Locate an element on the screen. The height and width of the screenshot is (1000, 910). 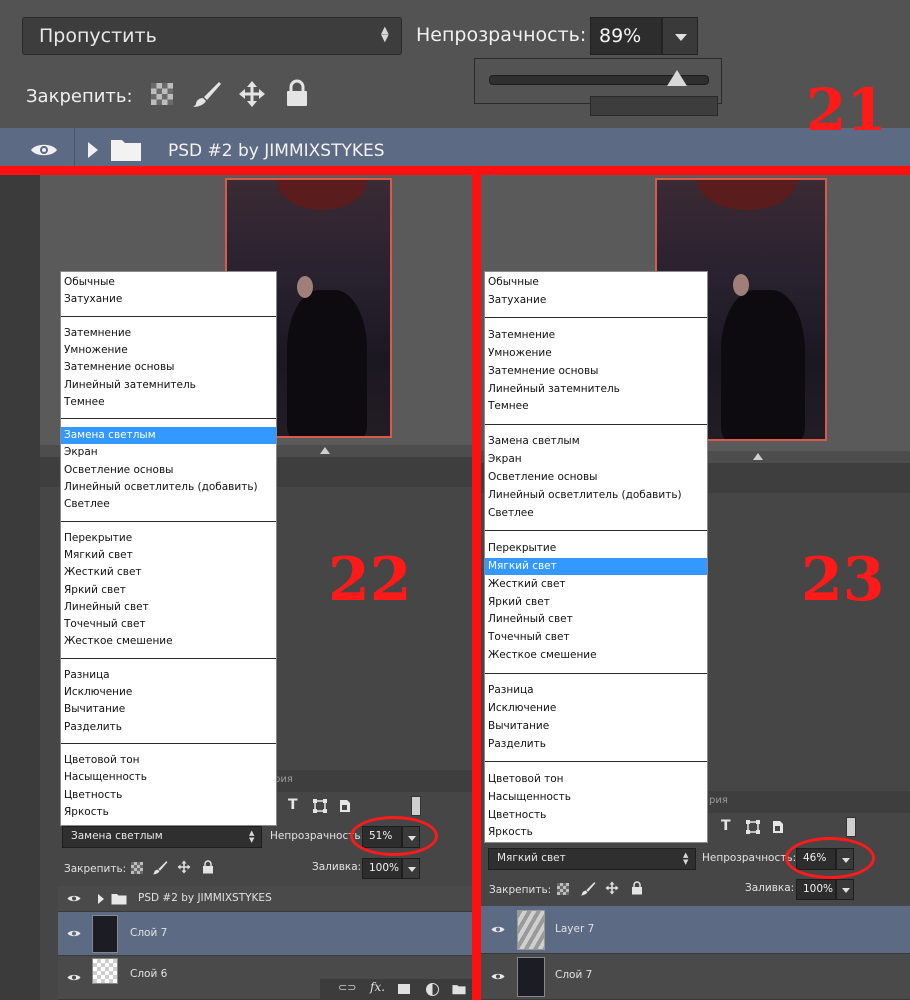
link-icon: ⊂⊃ is located at coordinates (347, 987).